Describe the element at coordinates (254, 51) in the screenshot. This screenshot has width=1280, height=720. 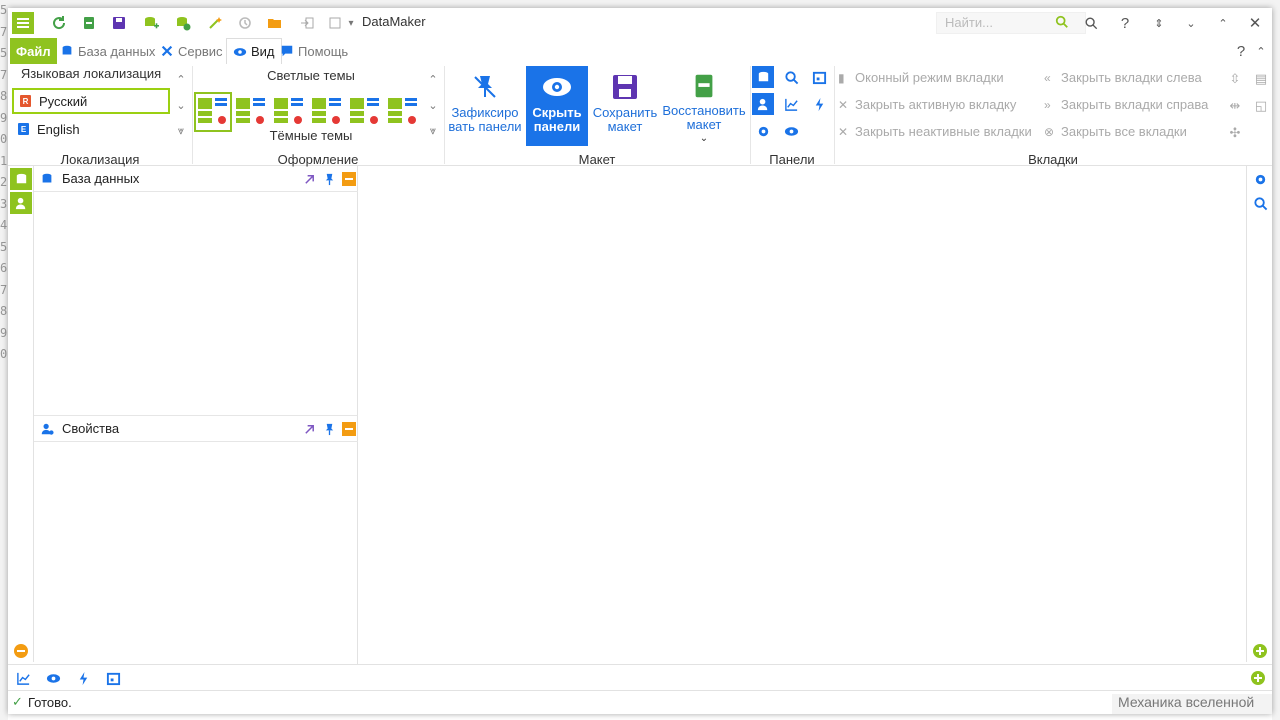
I see `tab-view: Вид` at that location.